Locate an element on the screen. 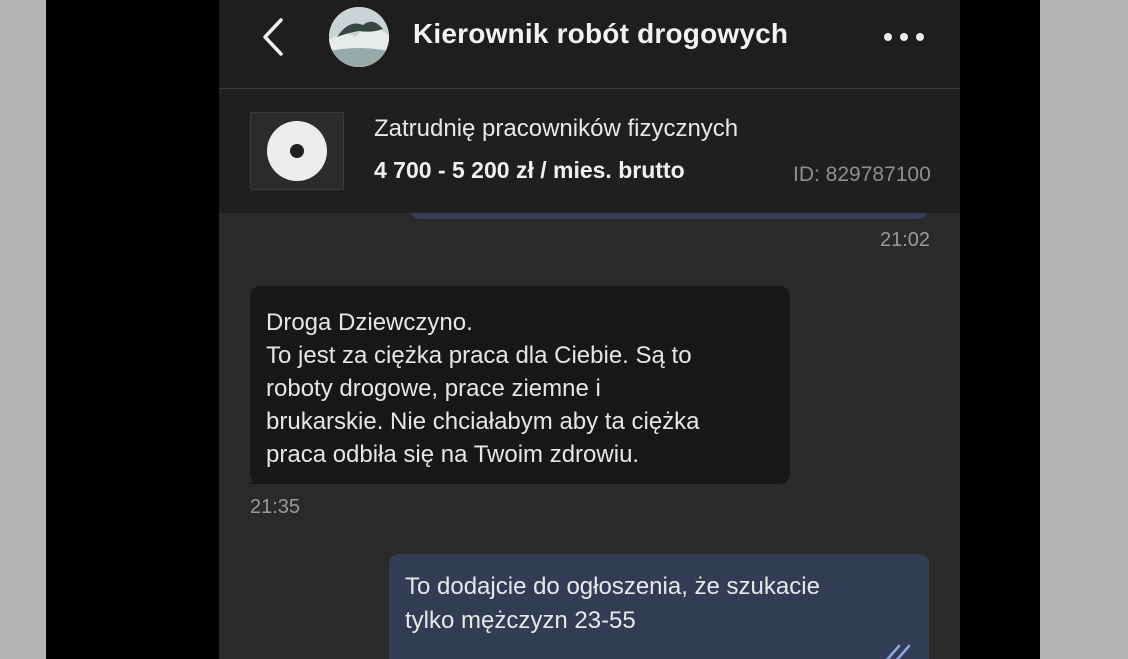 Image resolution: width=1128 pixels, height=659 pixels. message-line: Droga Dziewczyno. is located at coordinates (369, 322).